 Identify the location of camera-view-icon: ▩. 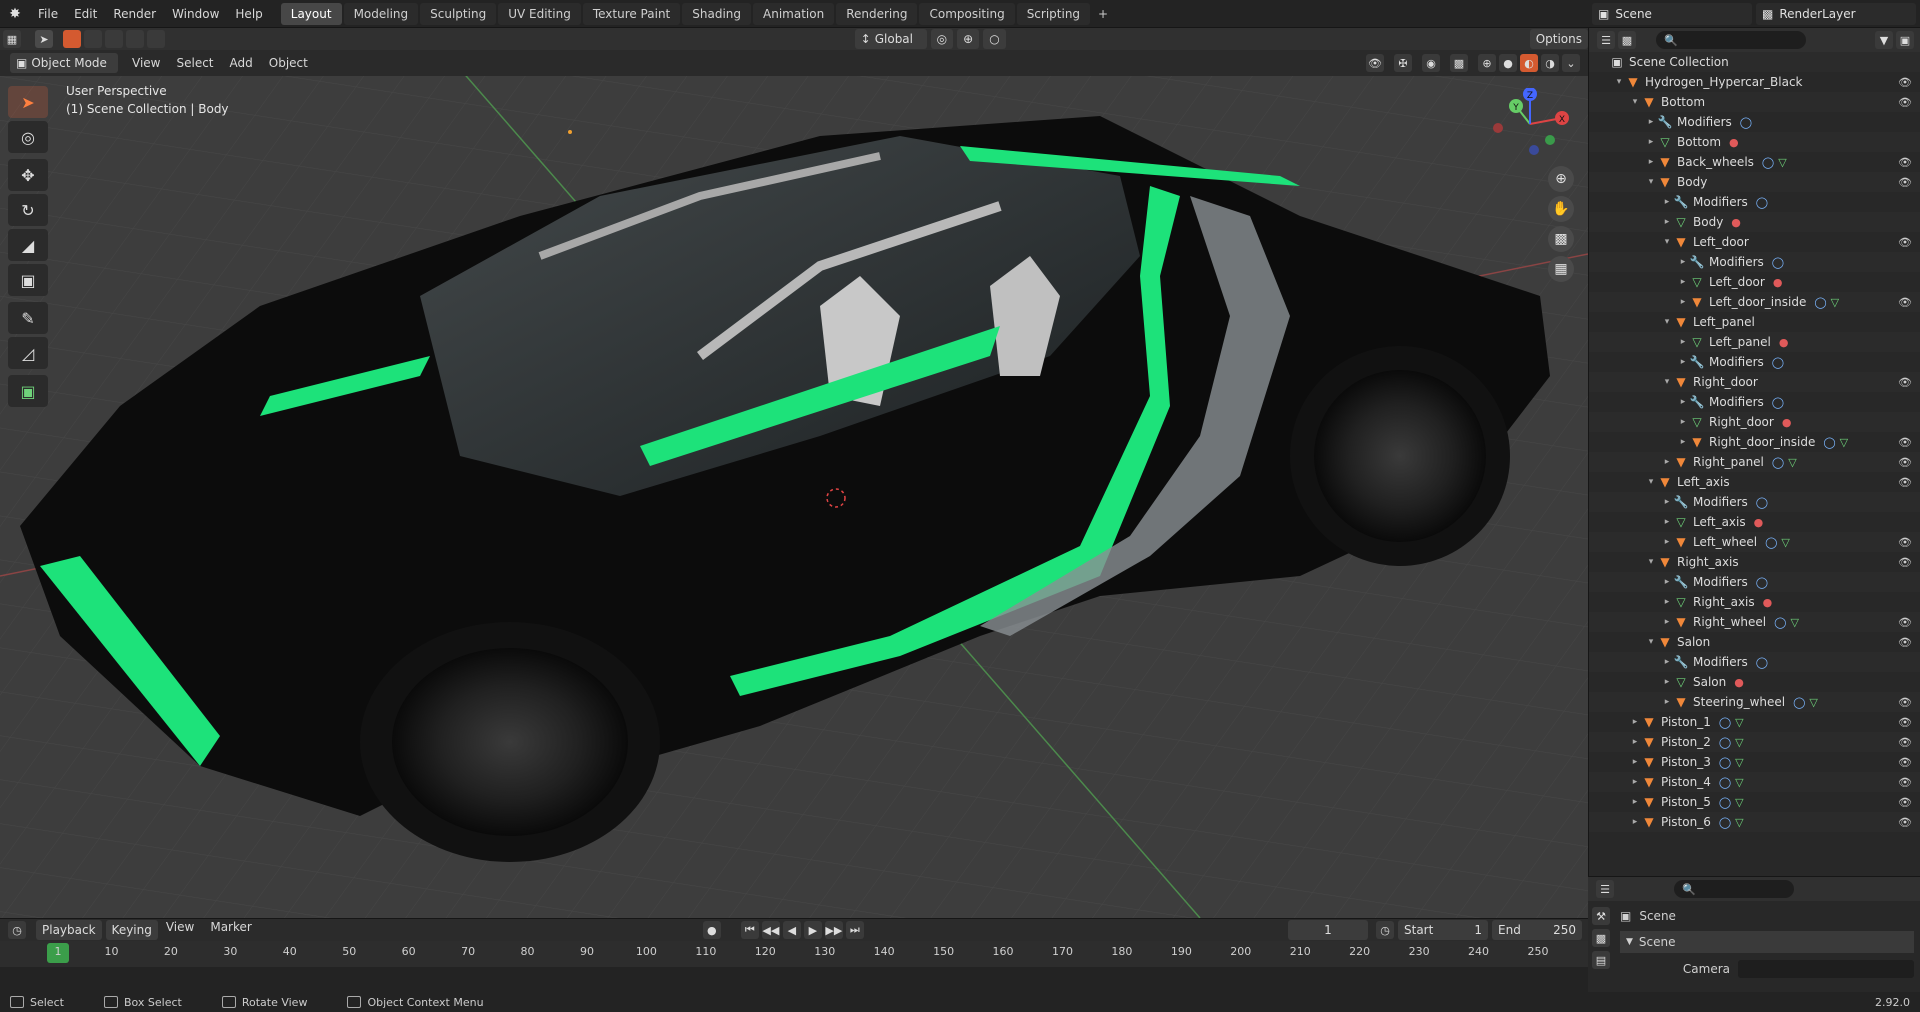
(1561, 239).